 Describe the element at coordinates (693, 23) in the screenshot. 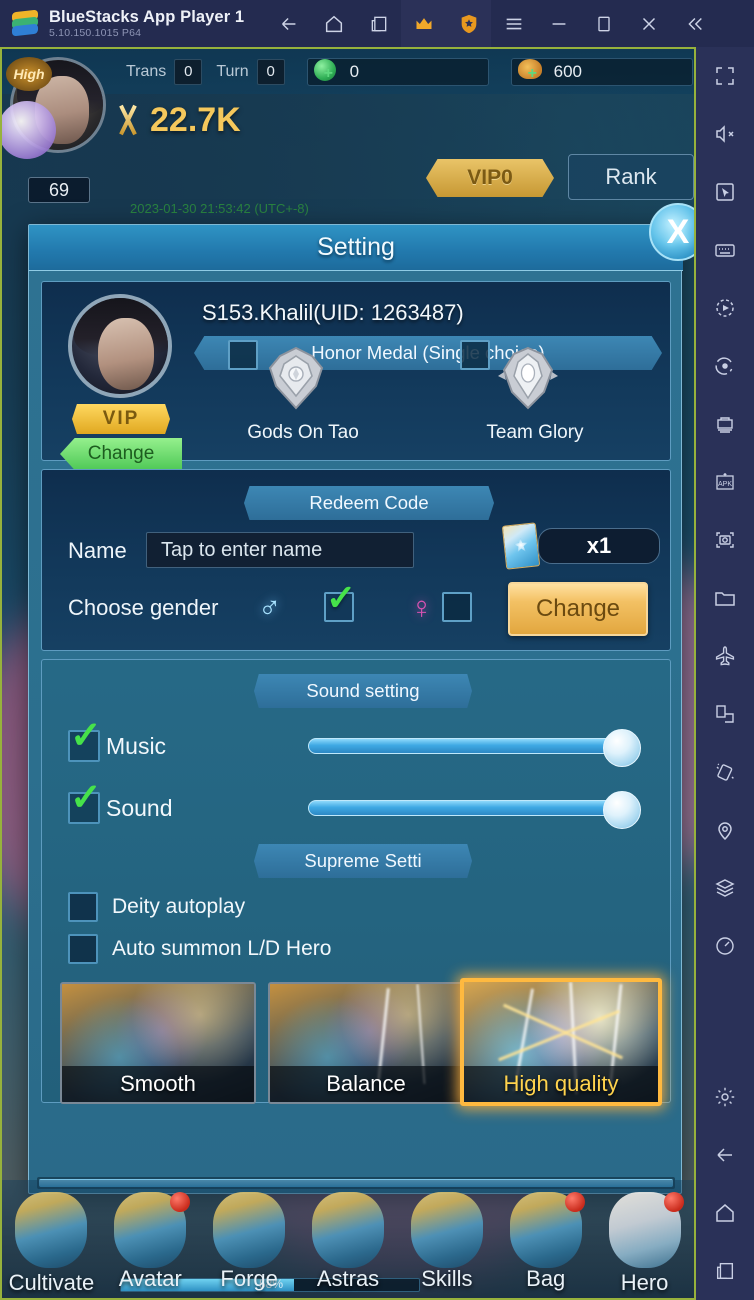

I see `collapse-icon` at that location.